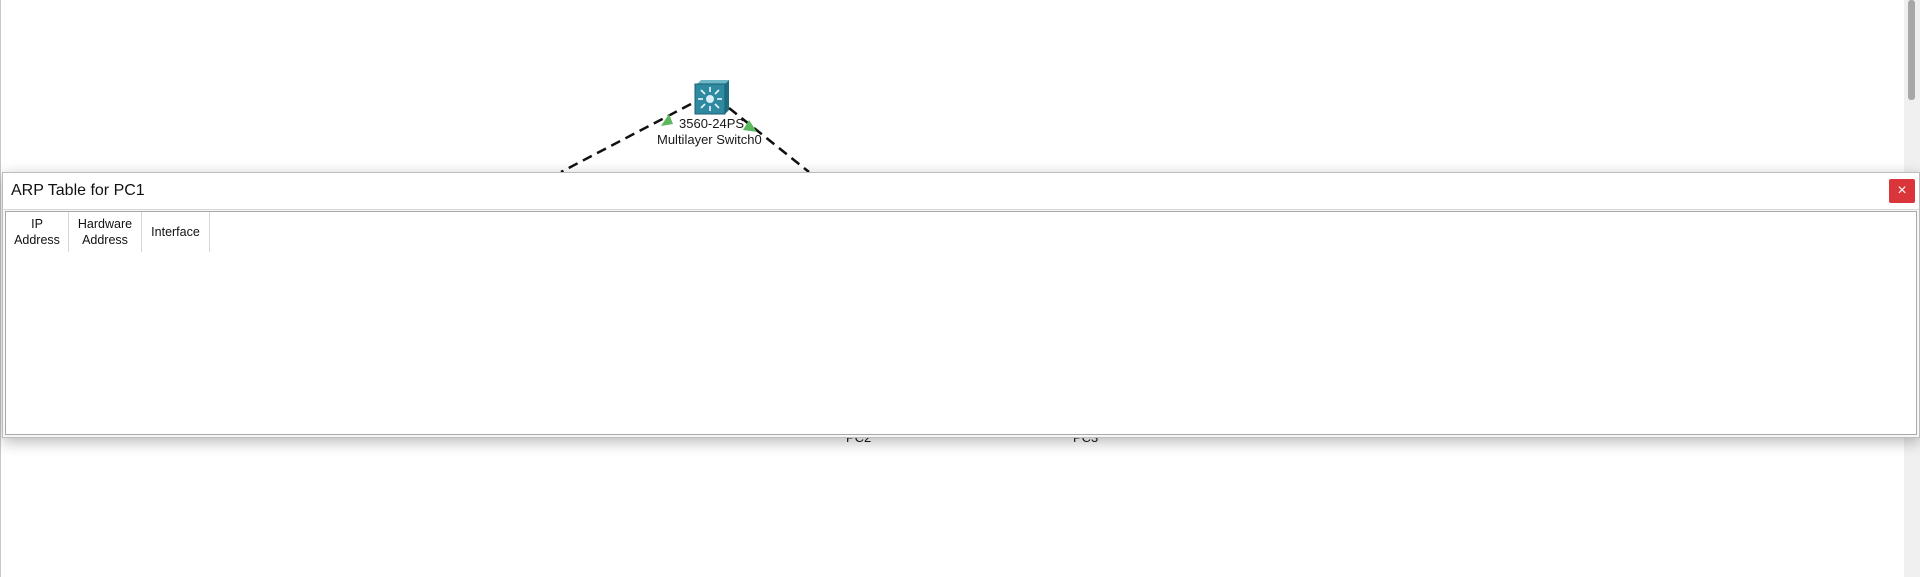 This screenshot has height=577, width=1920. What do you see at coordinates (711, 97) in the screenshot?
I see `multilayer-switch-icon` at bounding box center [711, 97].